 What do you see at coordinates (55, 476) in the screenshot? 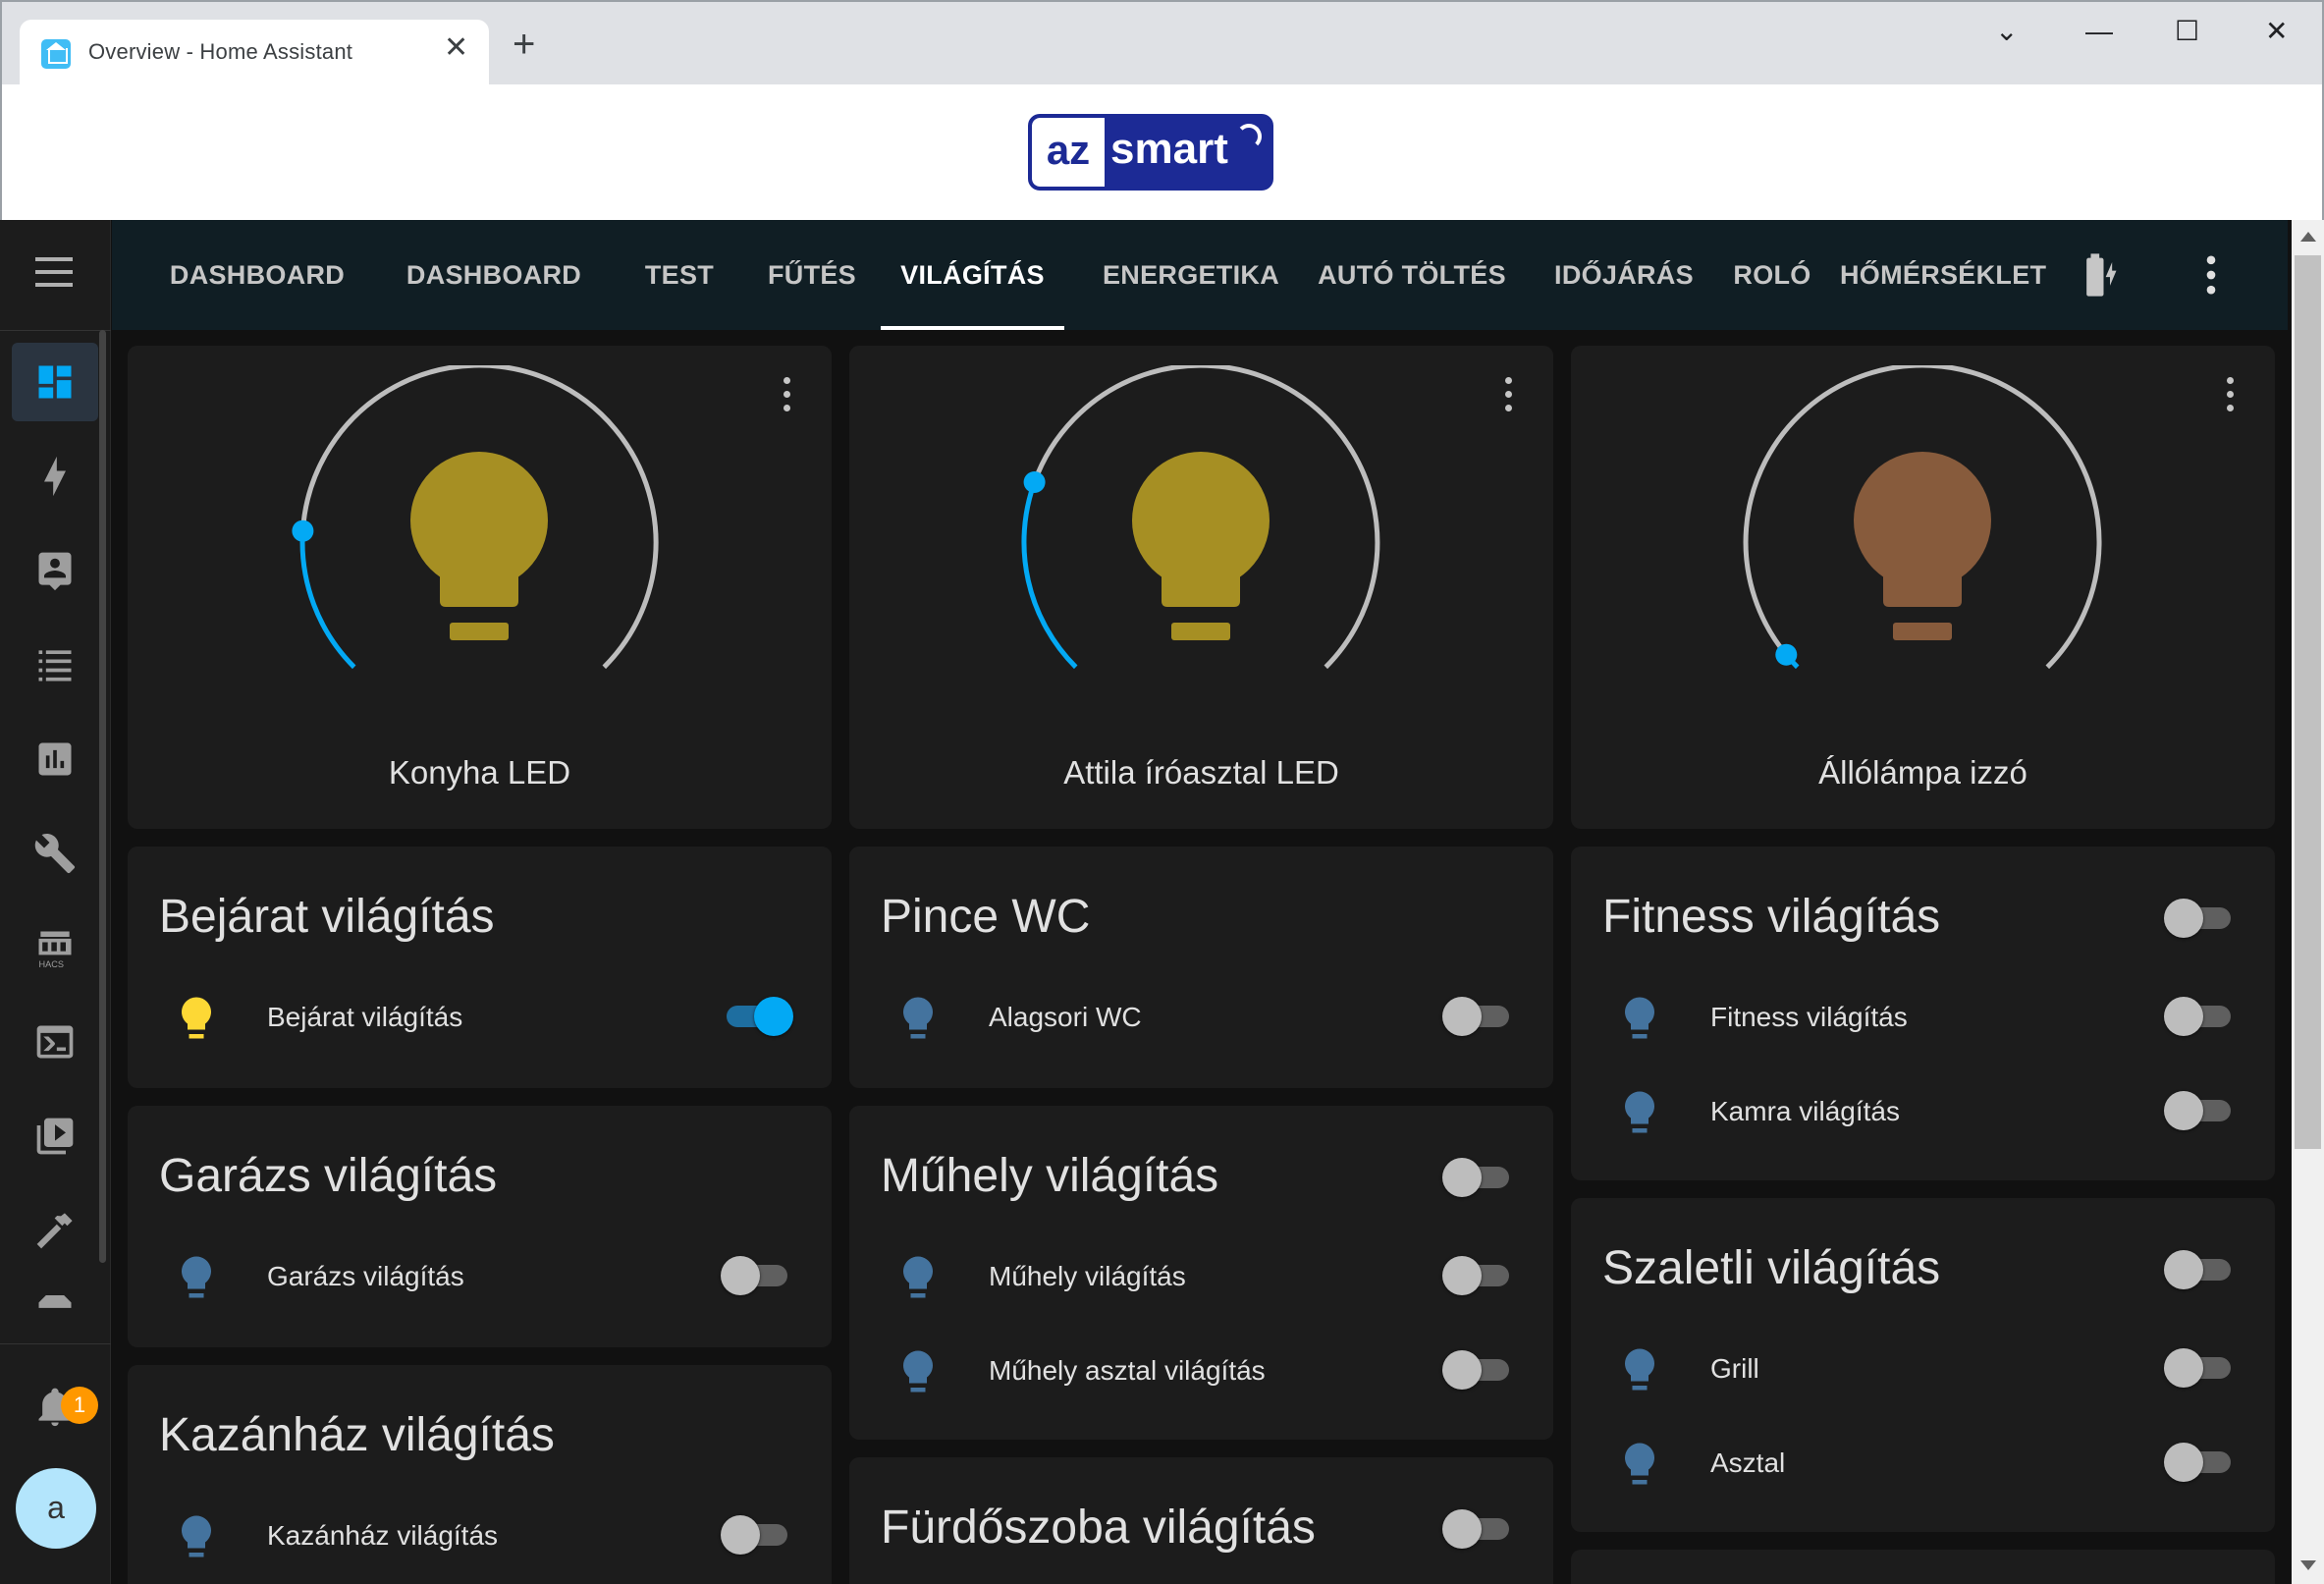
I see `sidebar-item-energy` at bounding box center [55, 476].